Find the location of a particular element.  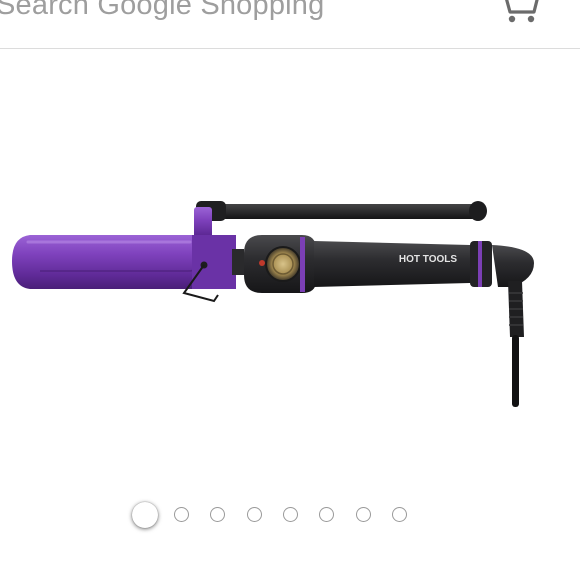

brand-label: HOT TOOLS is located at coordinates (428, 259).